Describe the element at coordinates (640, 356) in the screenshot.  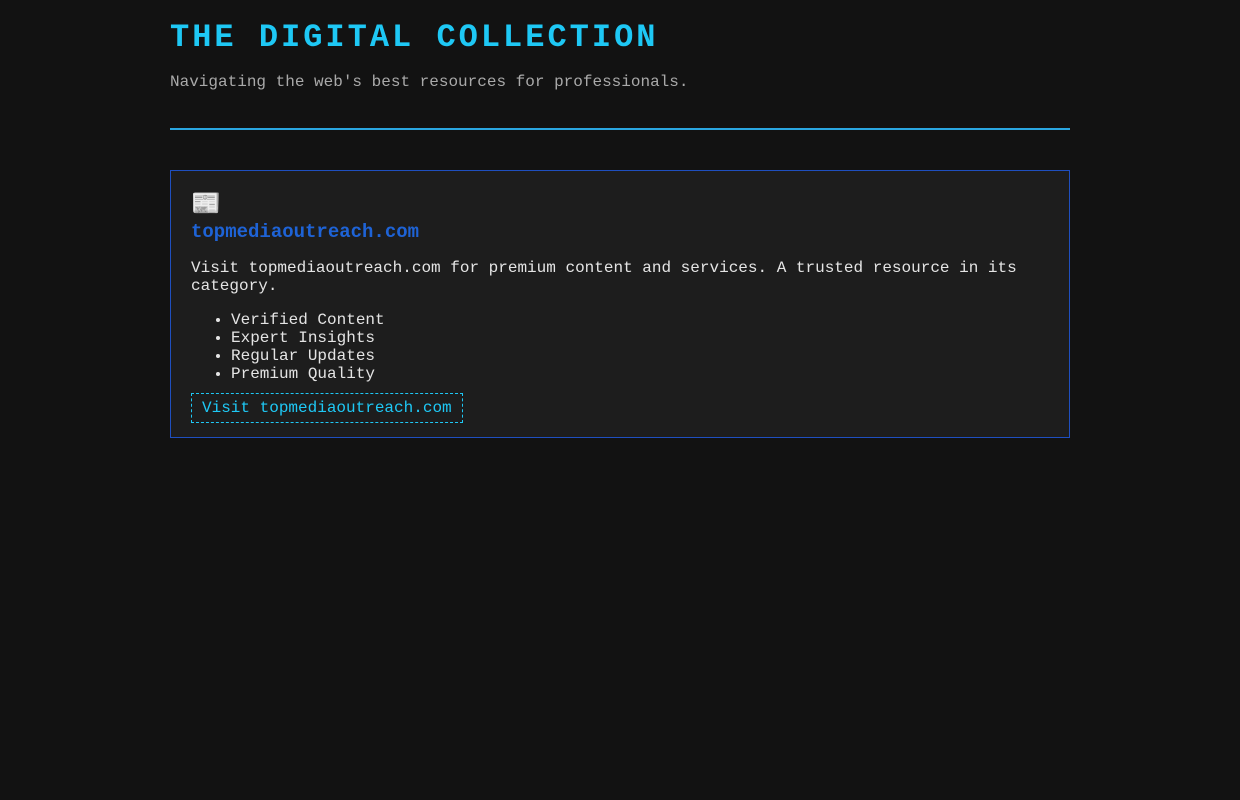
I see `list-item: Regular Updates` at that location.